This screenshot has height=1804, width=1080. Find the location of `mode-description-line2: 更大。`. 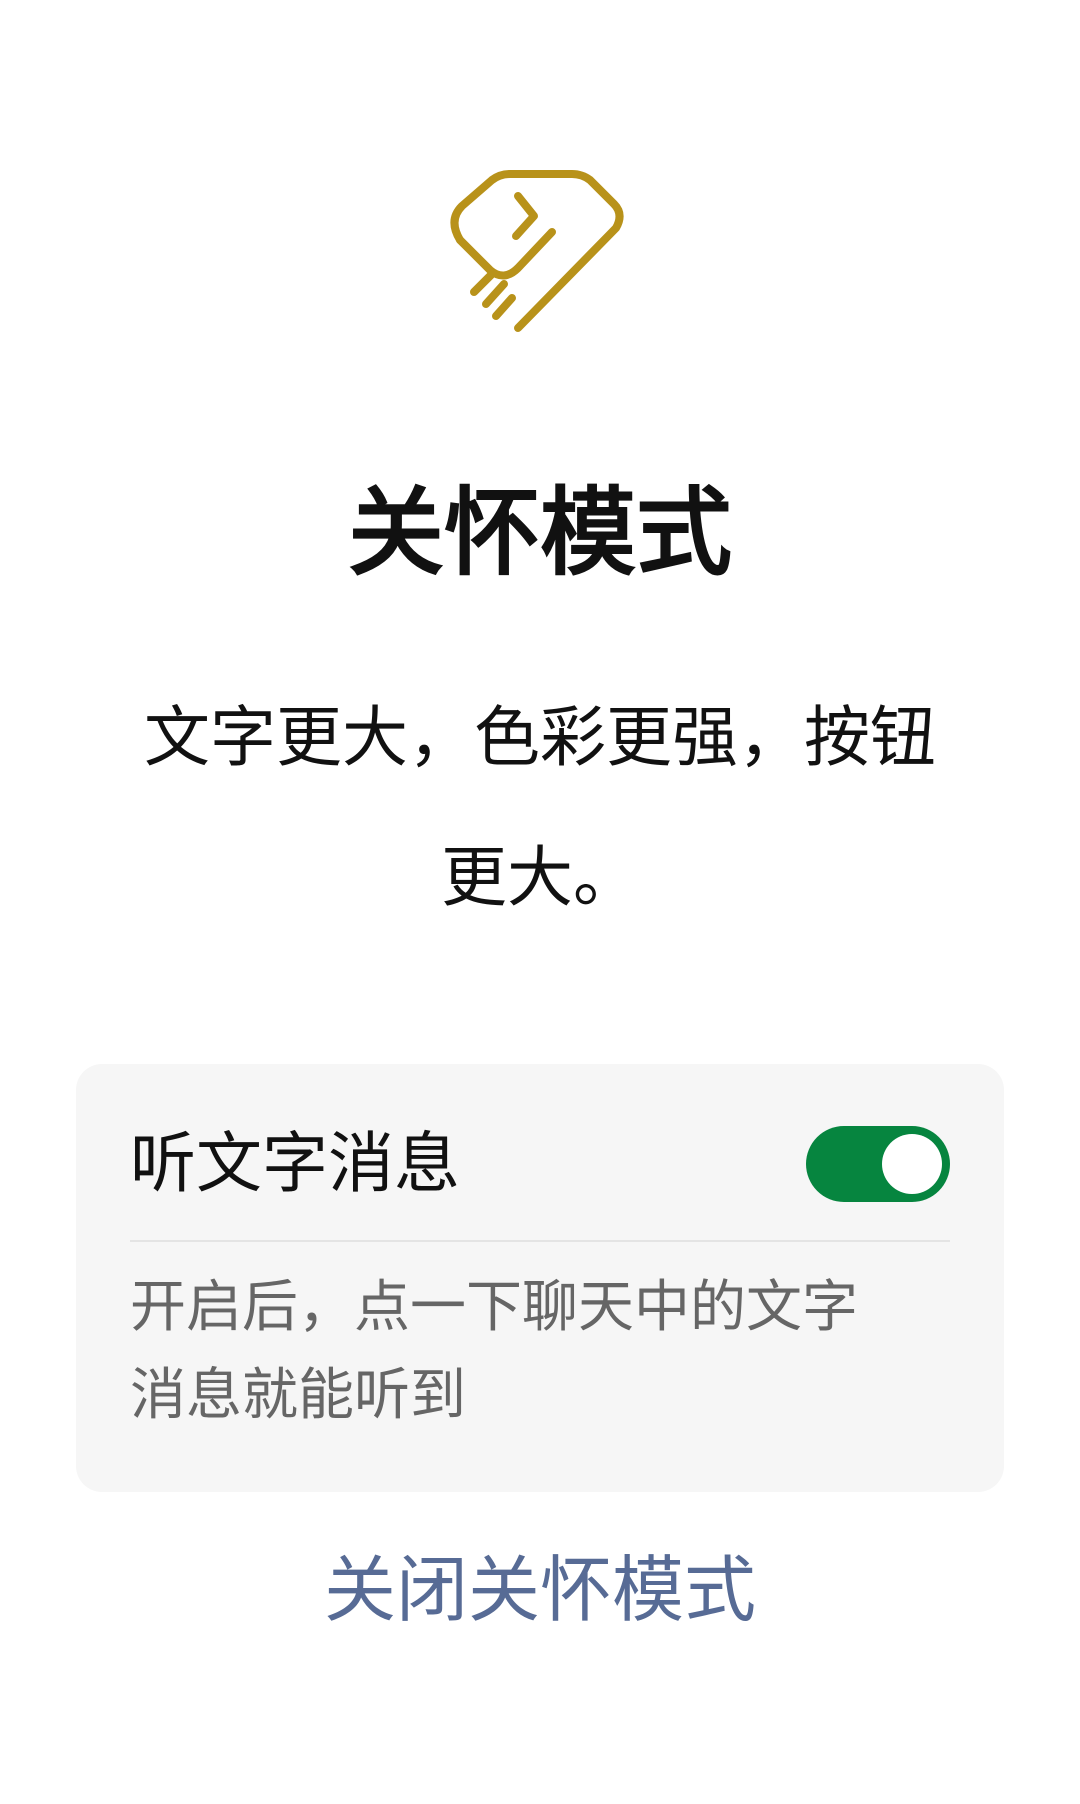

mode-description-line2: 更大。 is located at coordinates (540, 877).